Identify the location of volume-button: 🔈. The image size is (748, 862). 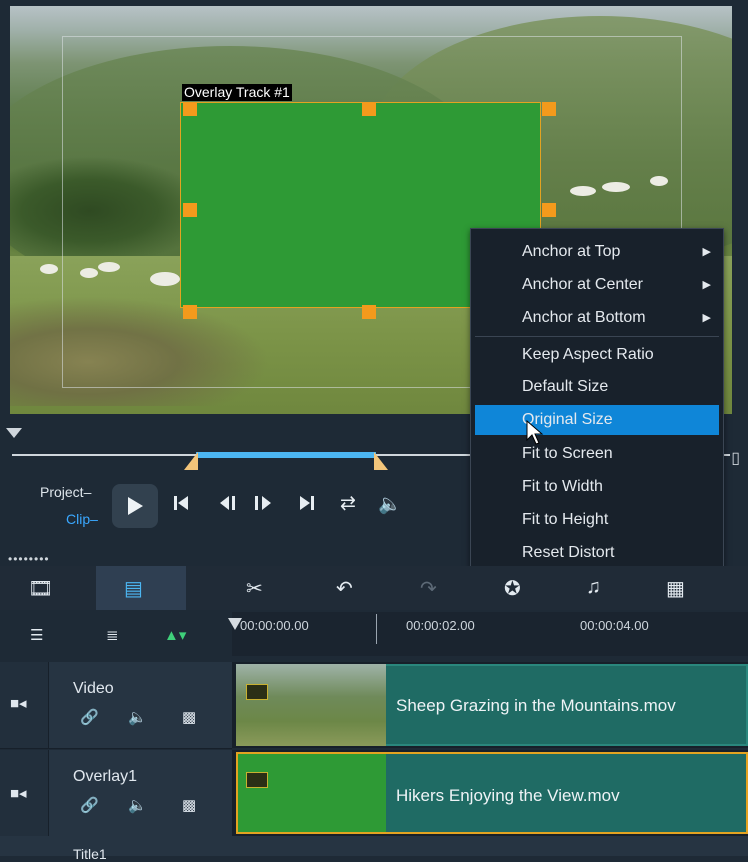
(390, 504).